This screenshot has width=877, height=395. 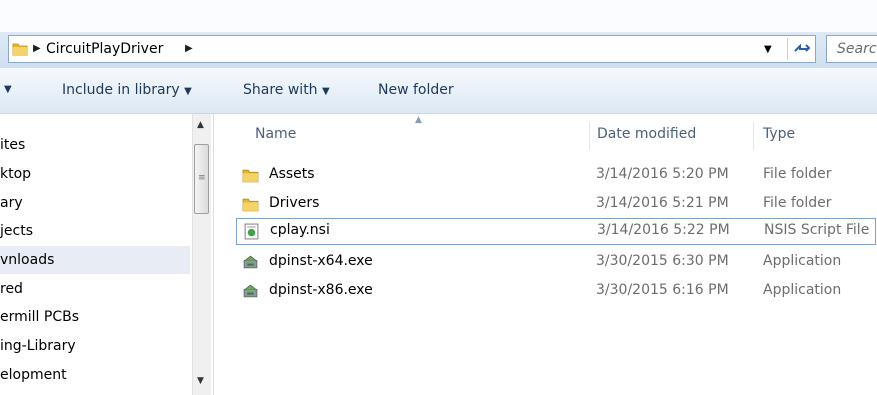 What do you see at coordinates (292, 174) in the screenshot?
I see `file-name: Assets` at bounding box center [292, 174].